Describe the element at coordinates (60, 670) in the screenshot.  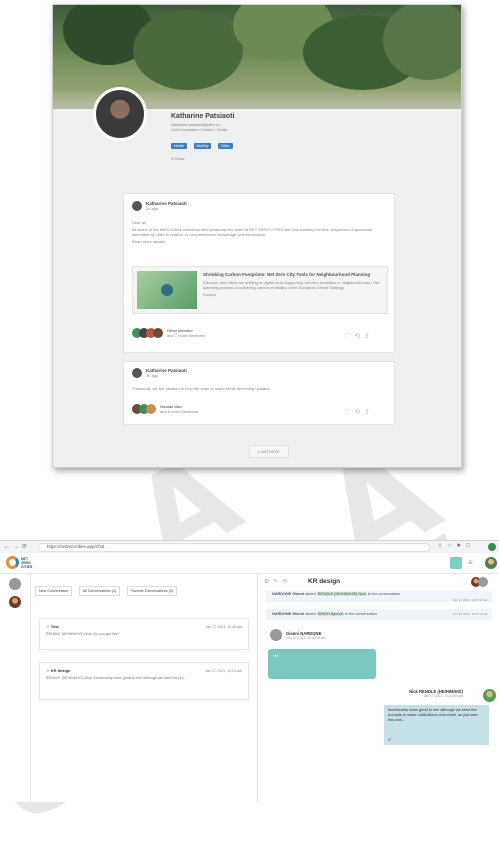
I see `conversation-title: KR design` at that location.